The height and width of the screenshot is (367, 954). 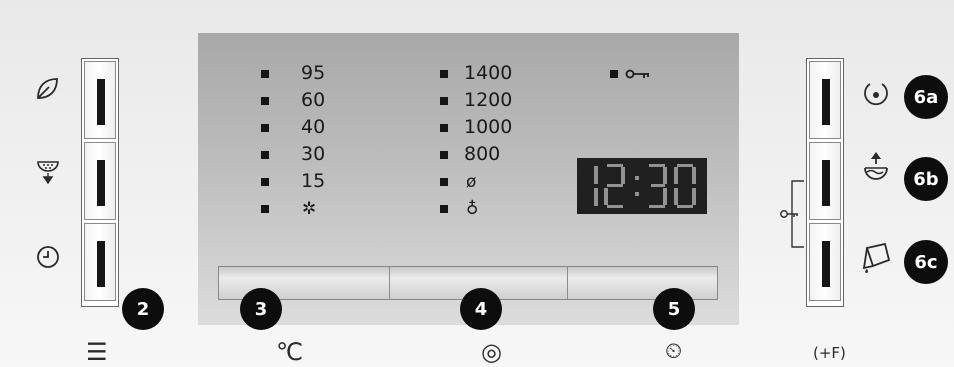 I want to click on detergent-button, so click(x=825, y=262).